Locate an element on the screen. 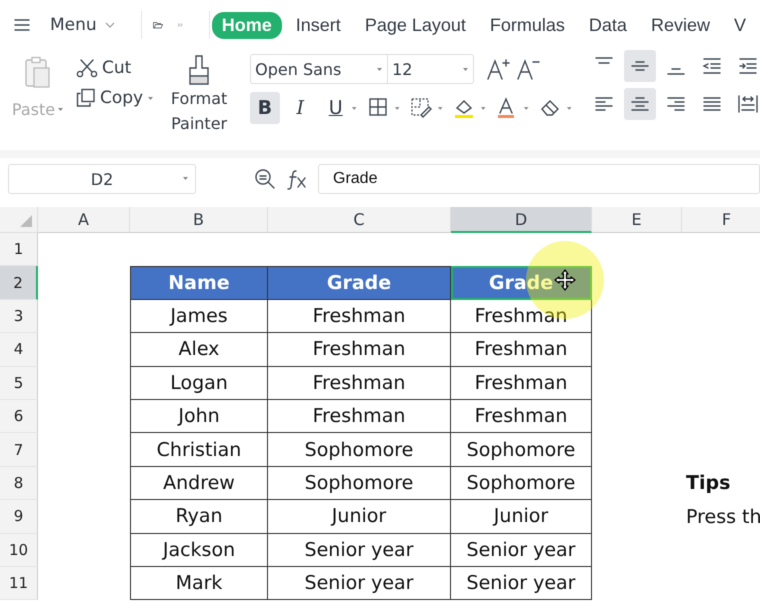 This screenshot has width=760, height=610. align-bottom-icon is located at coordinates (676, 71).